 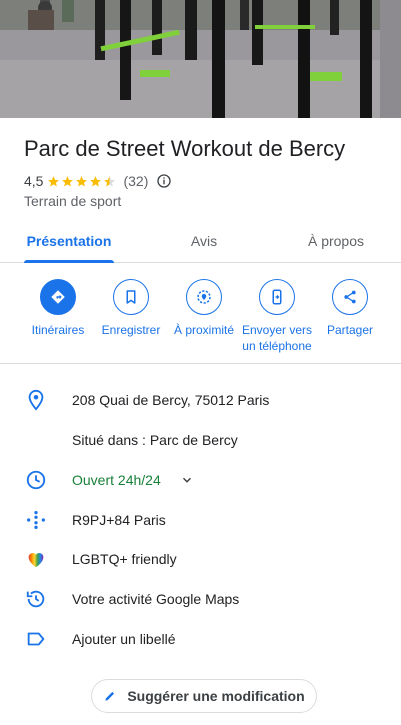 I want to click on send-to-phone-button: Envoyer vers un téléphone, so click(x=277, y=316).